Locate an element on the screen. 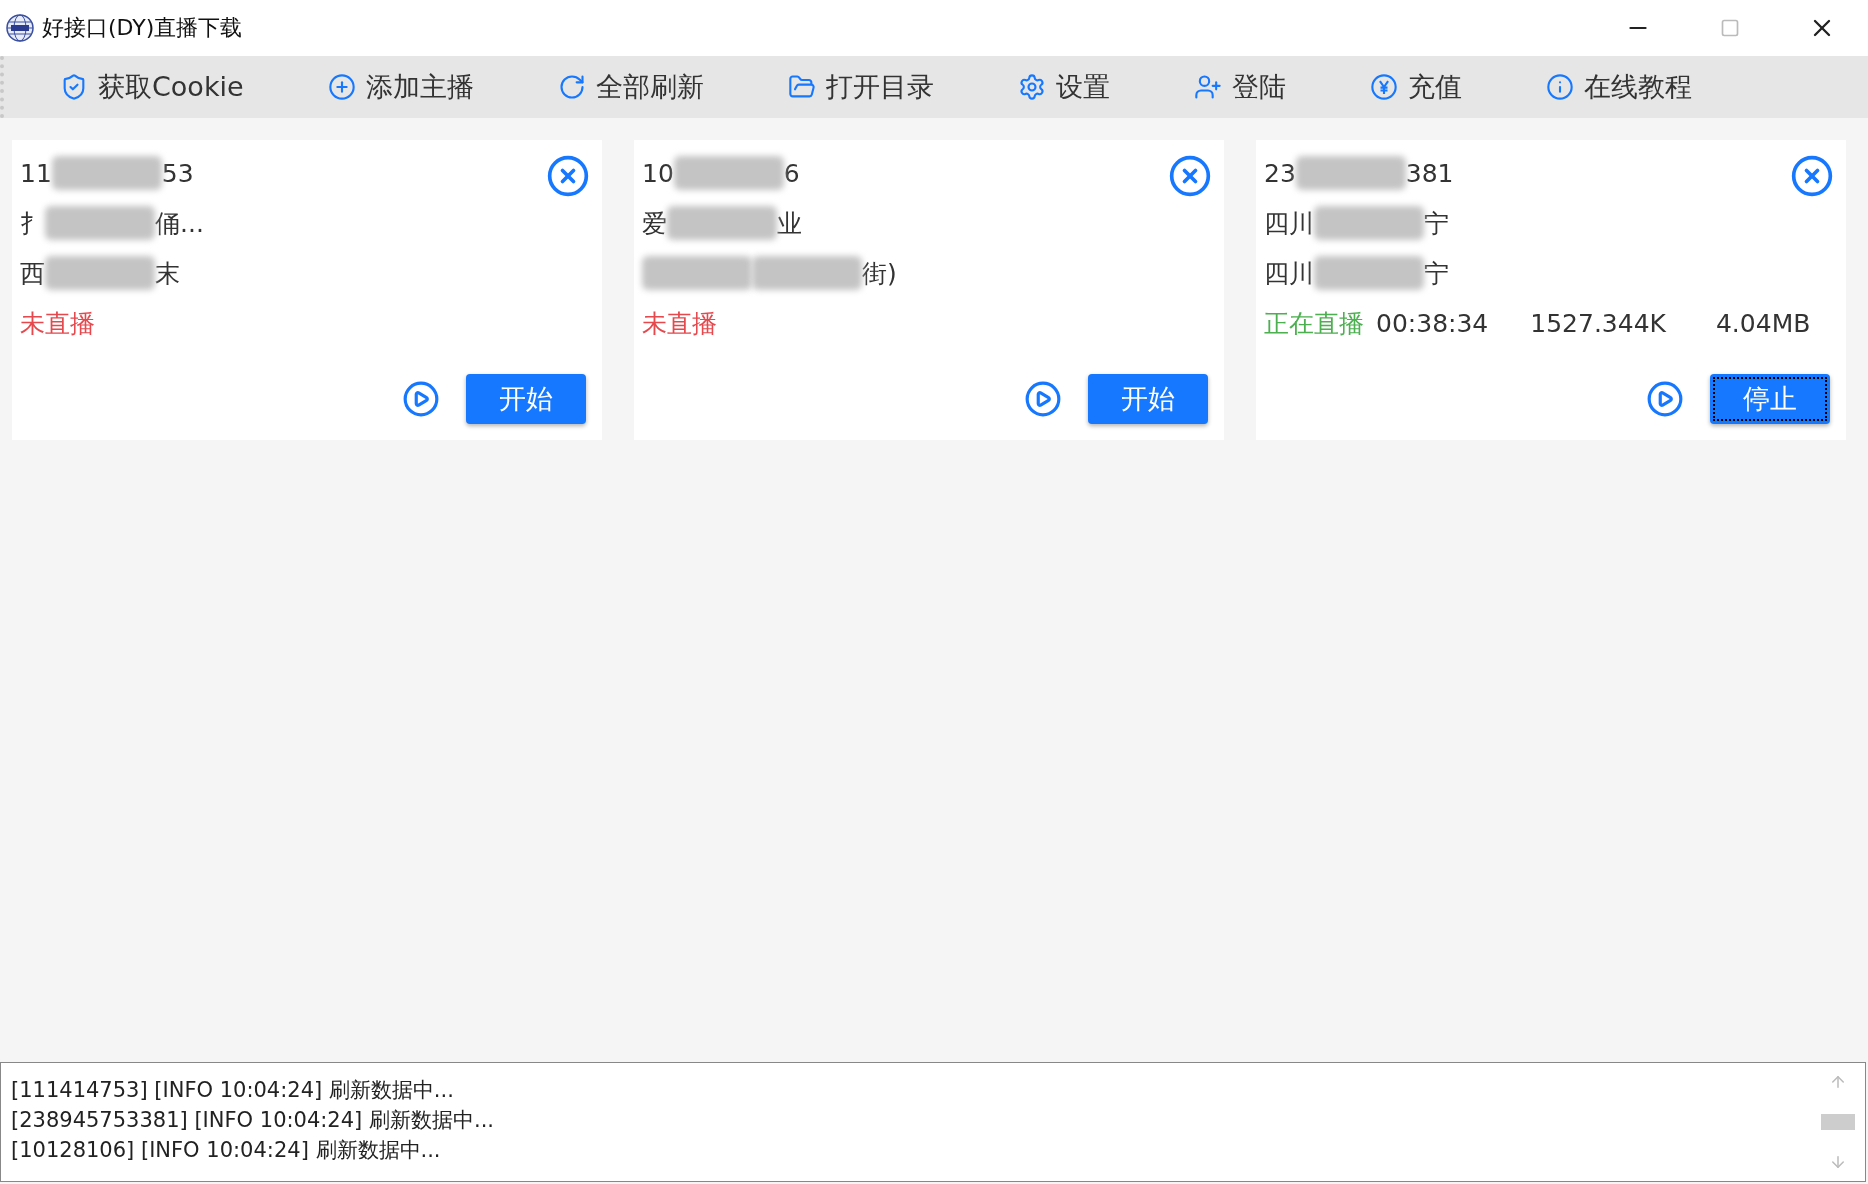 Image resolution: width=1868 pixels, height=1184 pixels. card-text: 西 is located at coordinates (32, 273).